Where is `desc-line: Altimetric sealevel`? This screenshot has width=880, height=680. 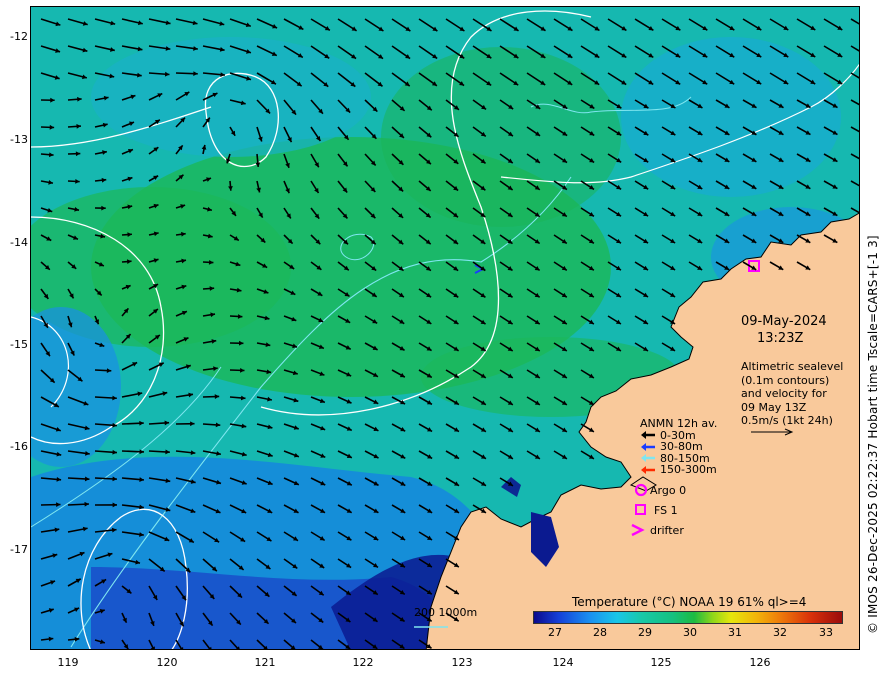
desc-line: Altimetric sealevel is located at coordinates (792, 366).